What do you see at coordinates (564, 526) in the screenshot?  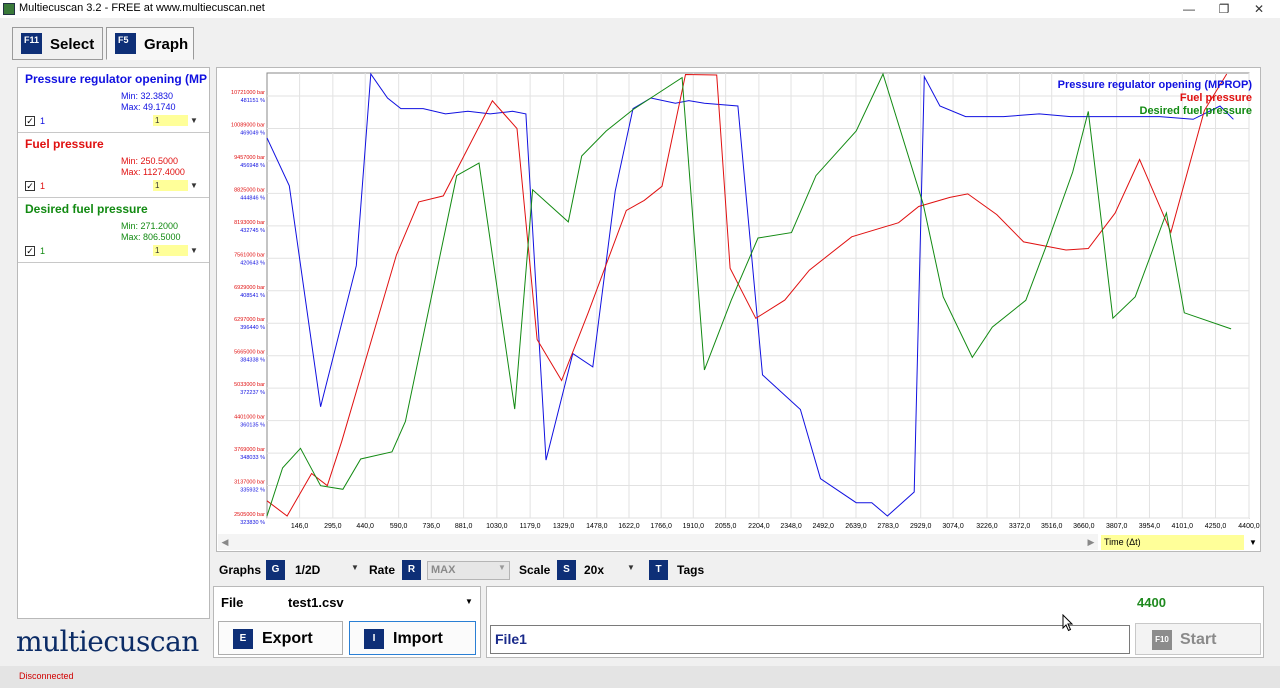 I see `x-tick-label: 1329,0` at bounding box center [564, 526].